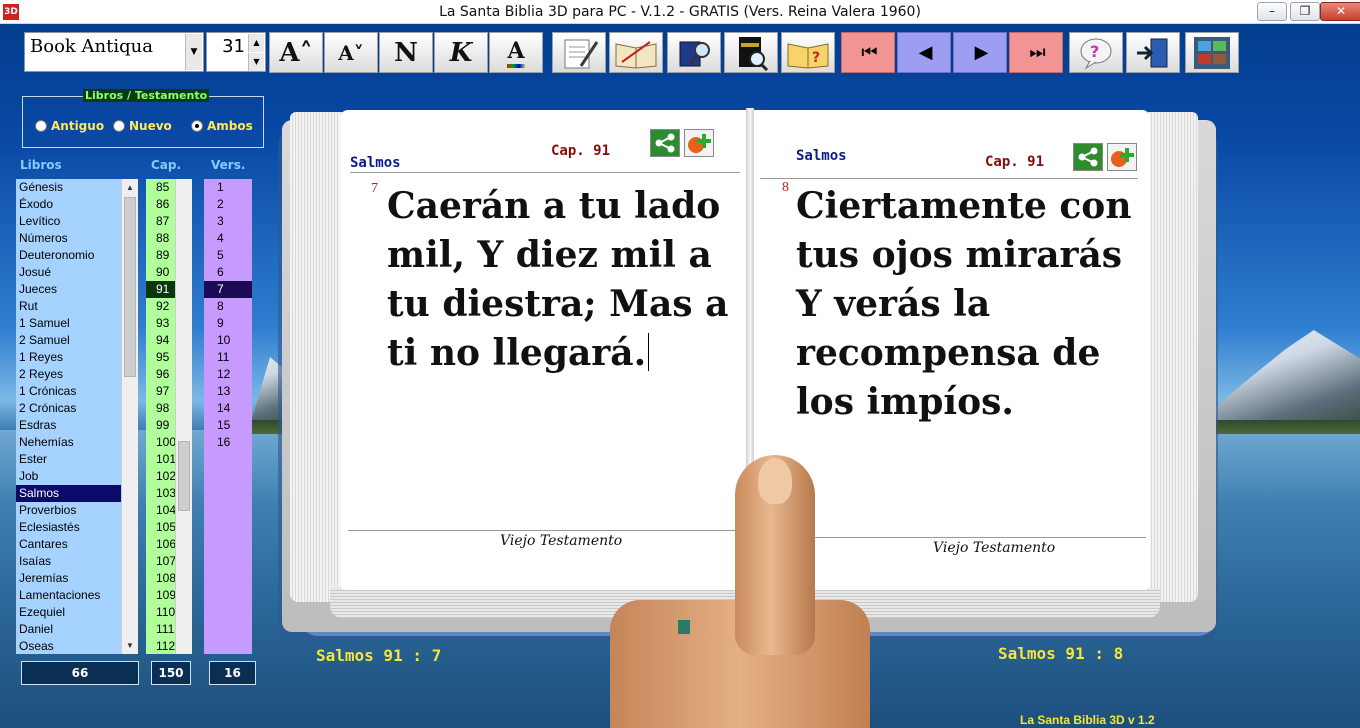 This screenshot has height=728, width=1360. What do you see at coordinates (228, 272) in the screenshot?
I see `verse-list-item: 6` at bounding box center [228, 272].